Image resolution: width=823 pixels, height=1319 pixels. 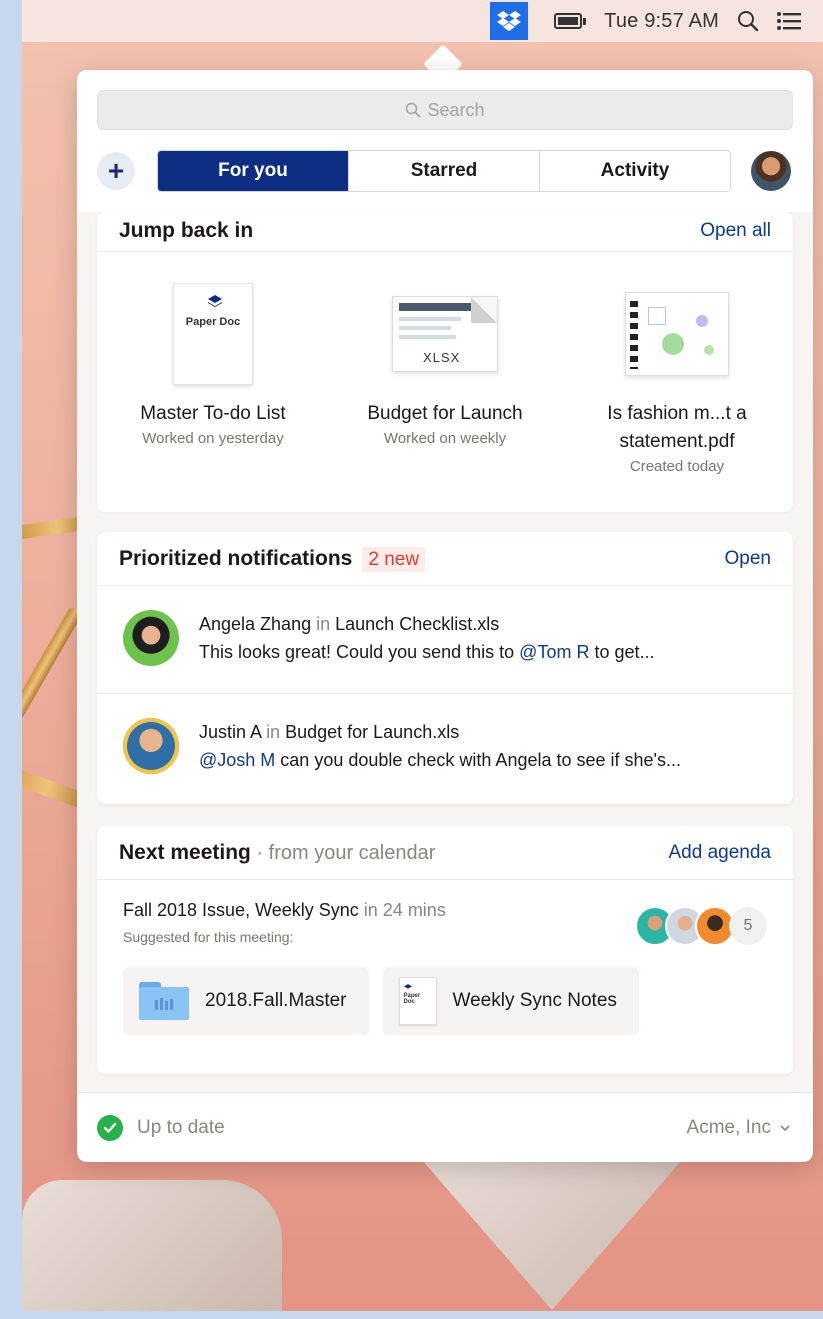 What do you see at coordinates (456, 109) in the screenshot?
I see `search-placeholder: Search` at bounding box center [456, 109].